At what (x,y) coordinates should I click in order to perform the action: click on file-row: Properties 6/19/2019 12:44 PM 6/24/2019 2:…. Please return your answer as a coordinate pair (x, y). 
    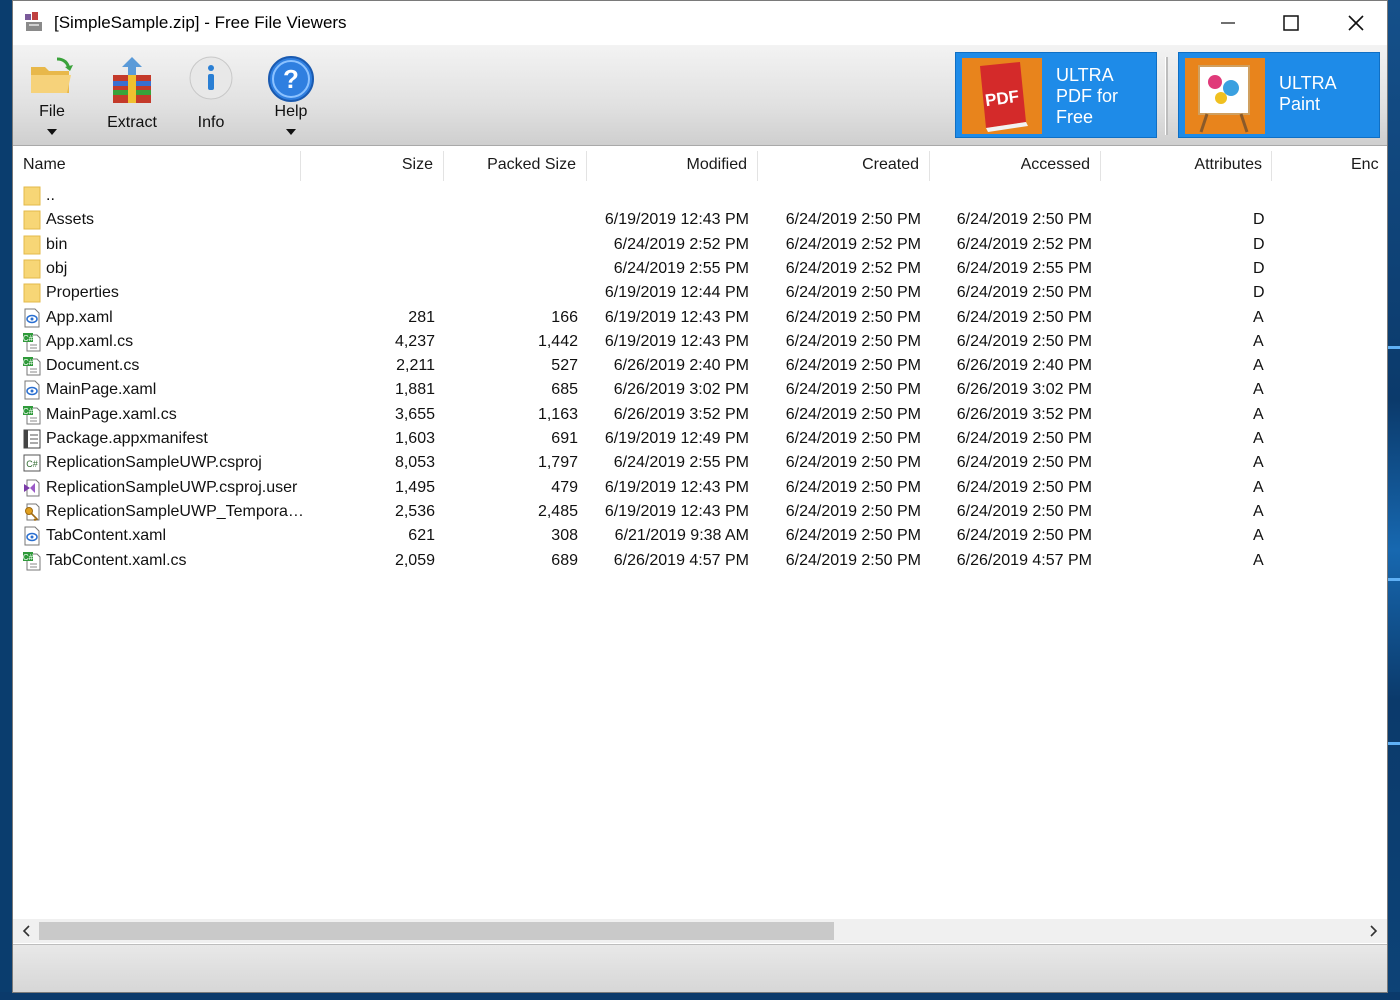
    Looking at the image, I should click on (700, 293).